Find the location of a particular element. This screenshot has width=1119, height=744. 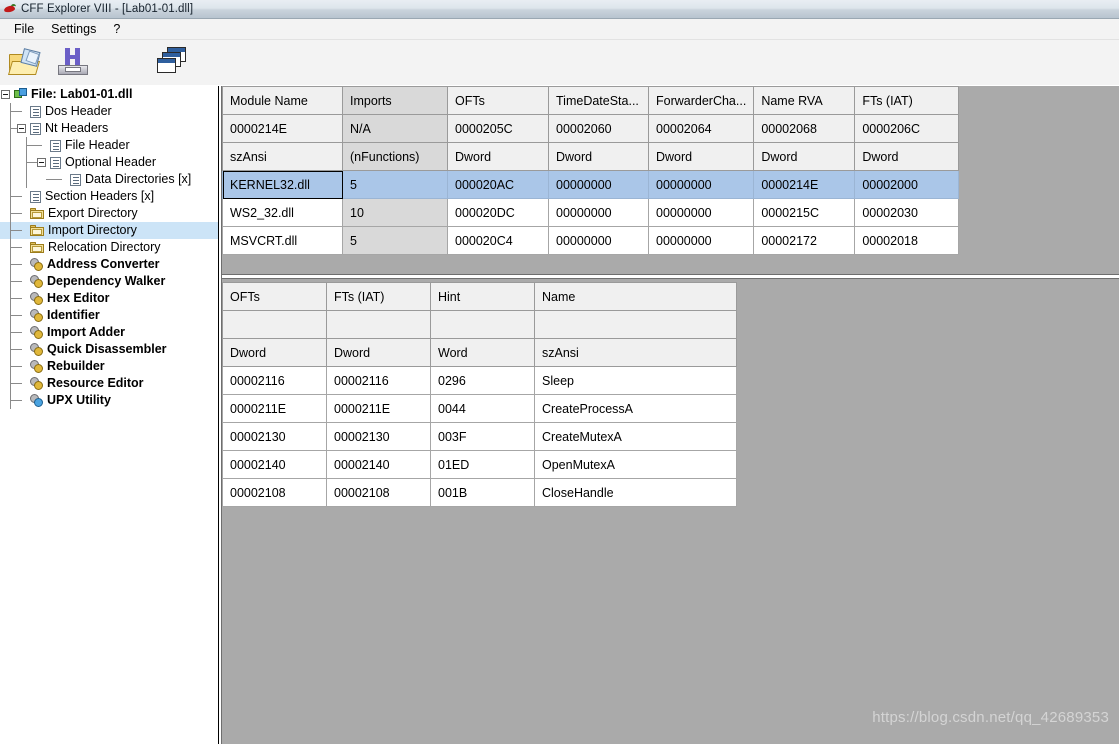

function-row: 0000211E 0000211E 0044 CreateProcessA is located at coordinates (479, 408).